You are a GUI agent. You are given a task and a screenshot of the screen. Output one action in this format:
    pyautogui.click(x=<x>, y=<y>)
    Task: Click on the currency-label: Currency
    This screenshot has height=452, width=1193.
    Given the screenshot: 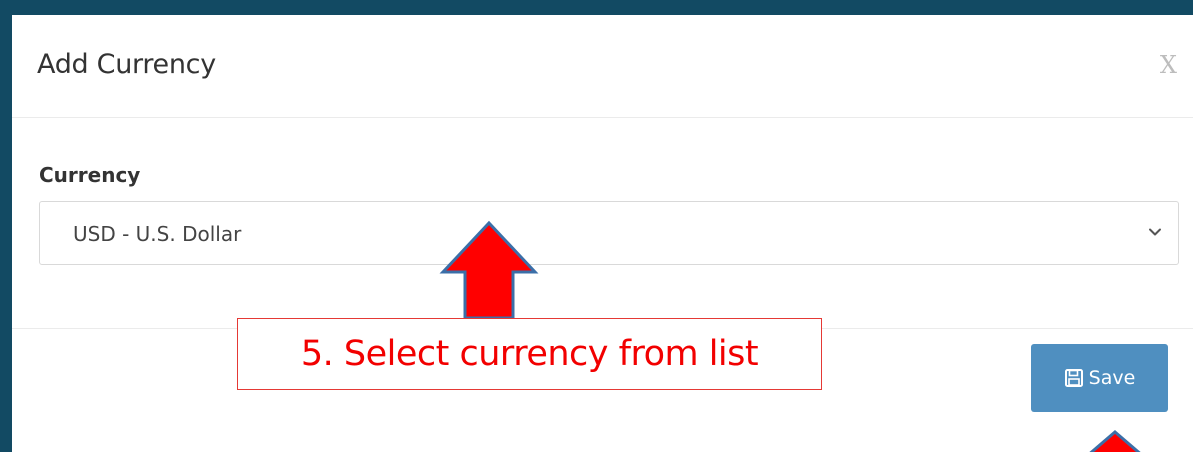 What is the action you would take?
    pyautogui.click(x=90, y=175)
    